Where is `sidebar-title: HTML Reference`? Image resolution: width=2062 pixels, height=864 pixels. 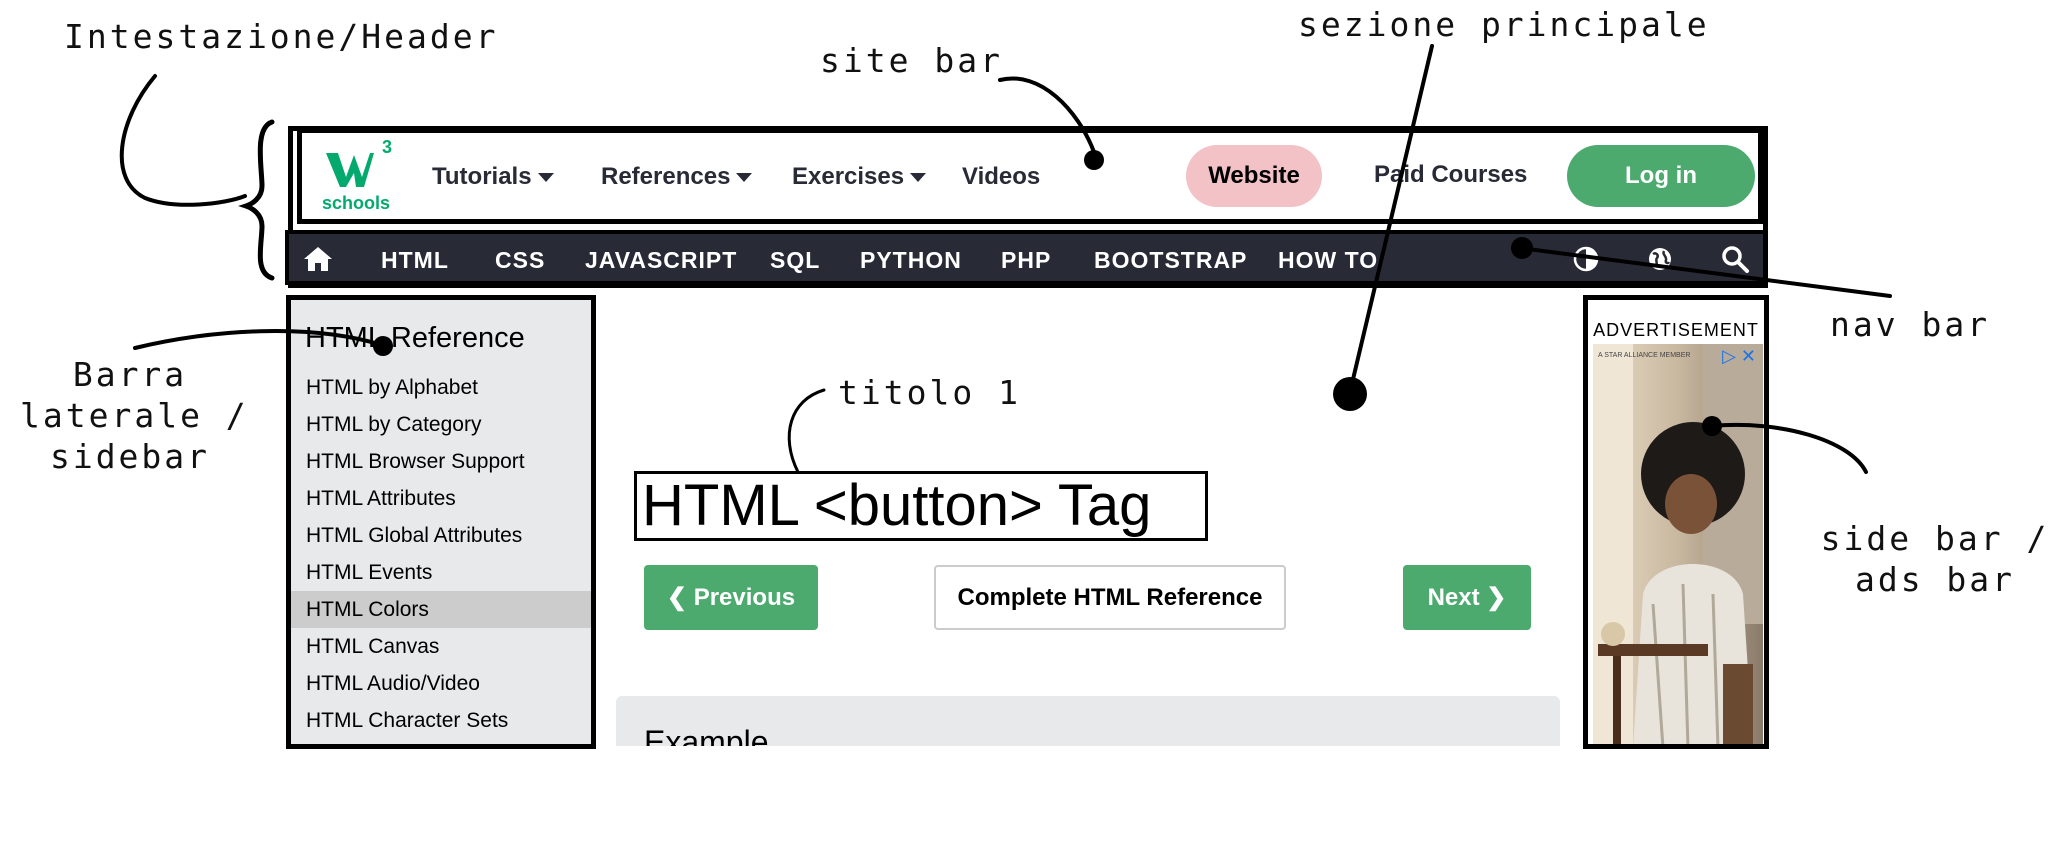 sidebar-title: HTML Reference is located at coordinates (415, 338).